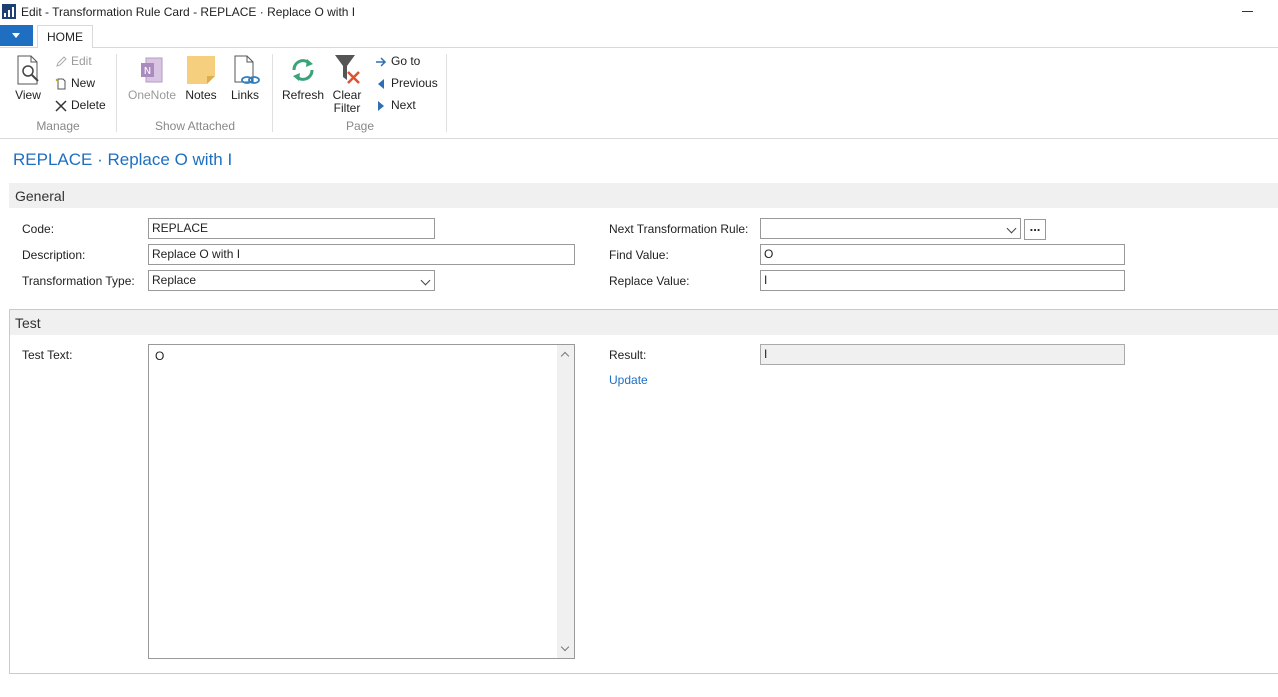  Describe the element at coordinates (381, 105) in the screenshot. I see `triangle-right-icon` at that location.